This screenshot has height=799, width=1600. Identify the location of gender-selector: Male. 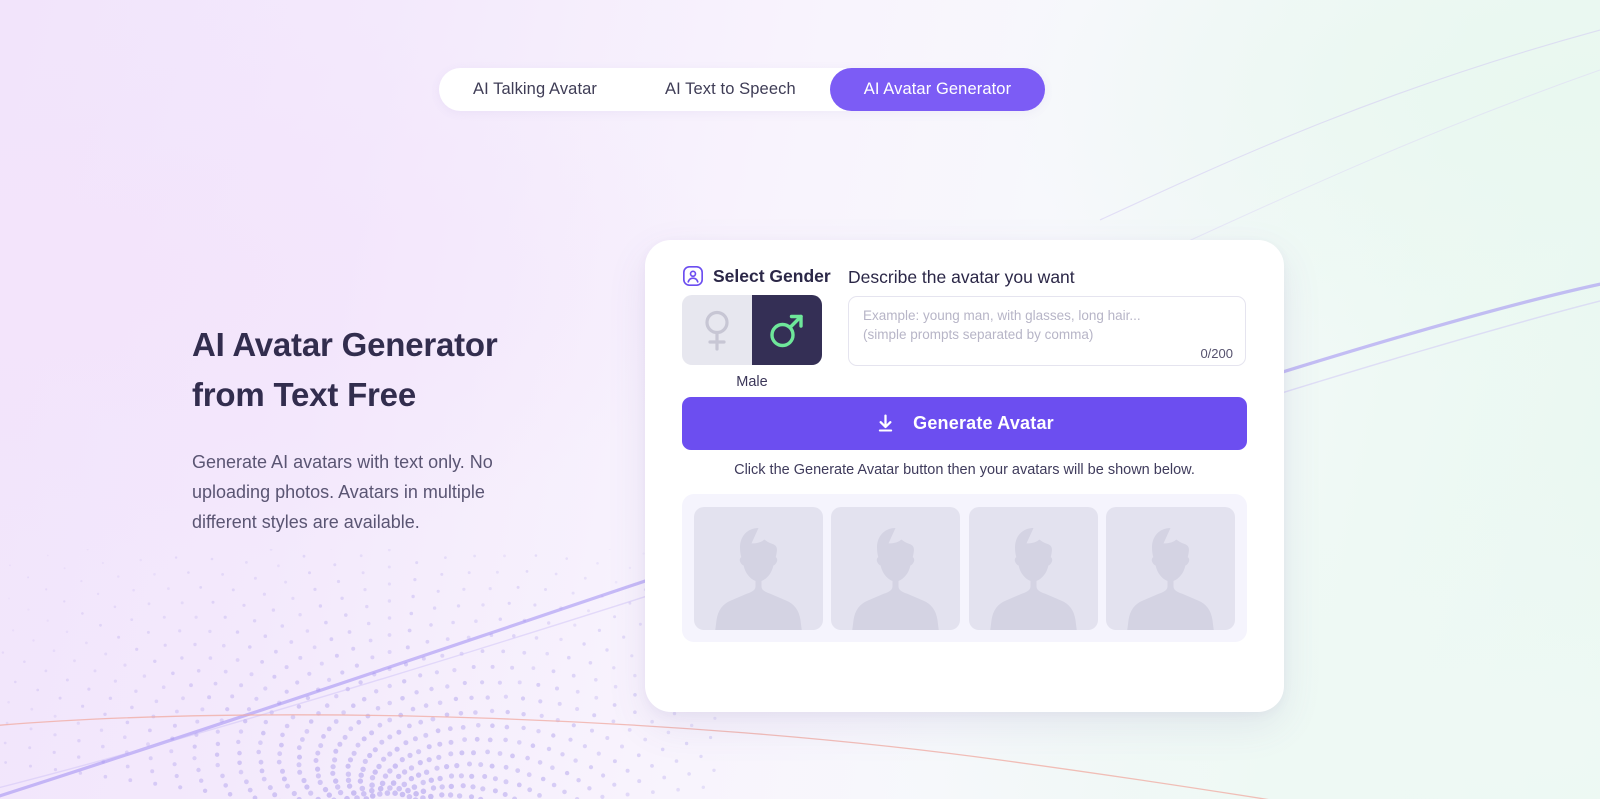
(752, 342).